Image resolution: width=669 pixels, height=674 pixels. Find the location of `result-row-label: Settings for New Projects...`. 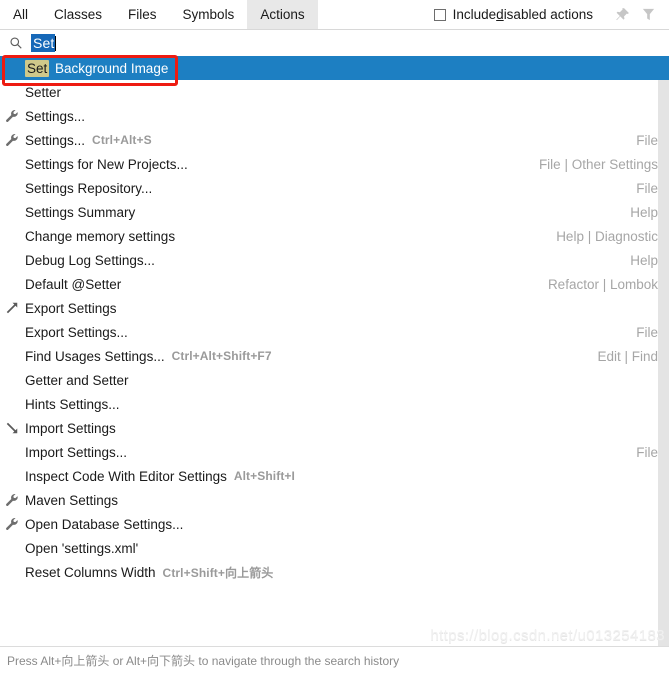

result-row-label: Settings for New Projects... is located at coordinates (106, 164).